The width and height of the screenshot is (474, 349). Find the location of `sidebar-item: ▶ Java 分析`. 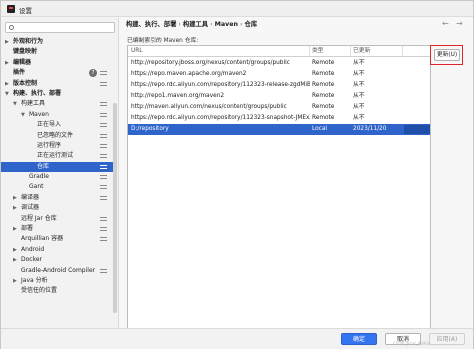

sidebar-item: ▶ Java 分析 is located at coordinates (57, 281).